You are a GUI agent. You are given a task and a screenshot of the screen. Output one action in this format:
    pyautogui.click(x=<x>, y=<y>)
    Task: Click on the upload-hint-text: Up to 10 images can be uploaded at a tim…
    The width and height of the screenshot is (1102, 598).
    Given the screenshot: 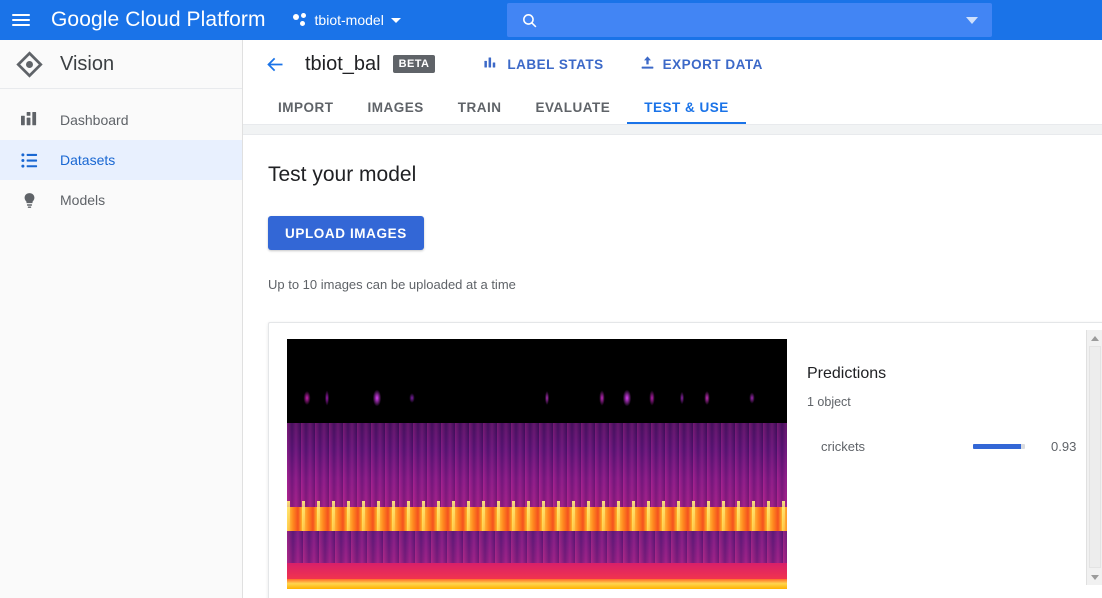 What is the action you would take?
    pyautogui.click(x=392, y=284)
    